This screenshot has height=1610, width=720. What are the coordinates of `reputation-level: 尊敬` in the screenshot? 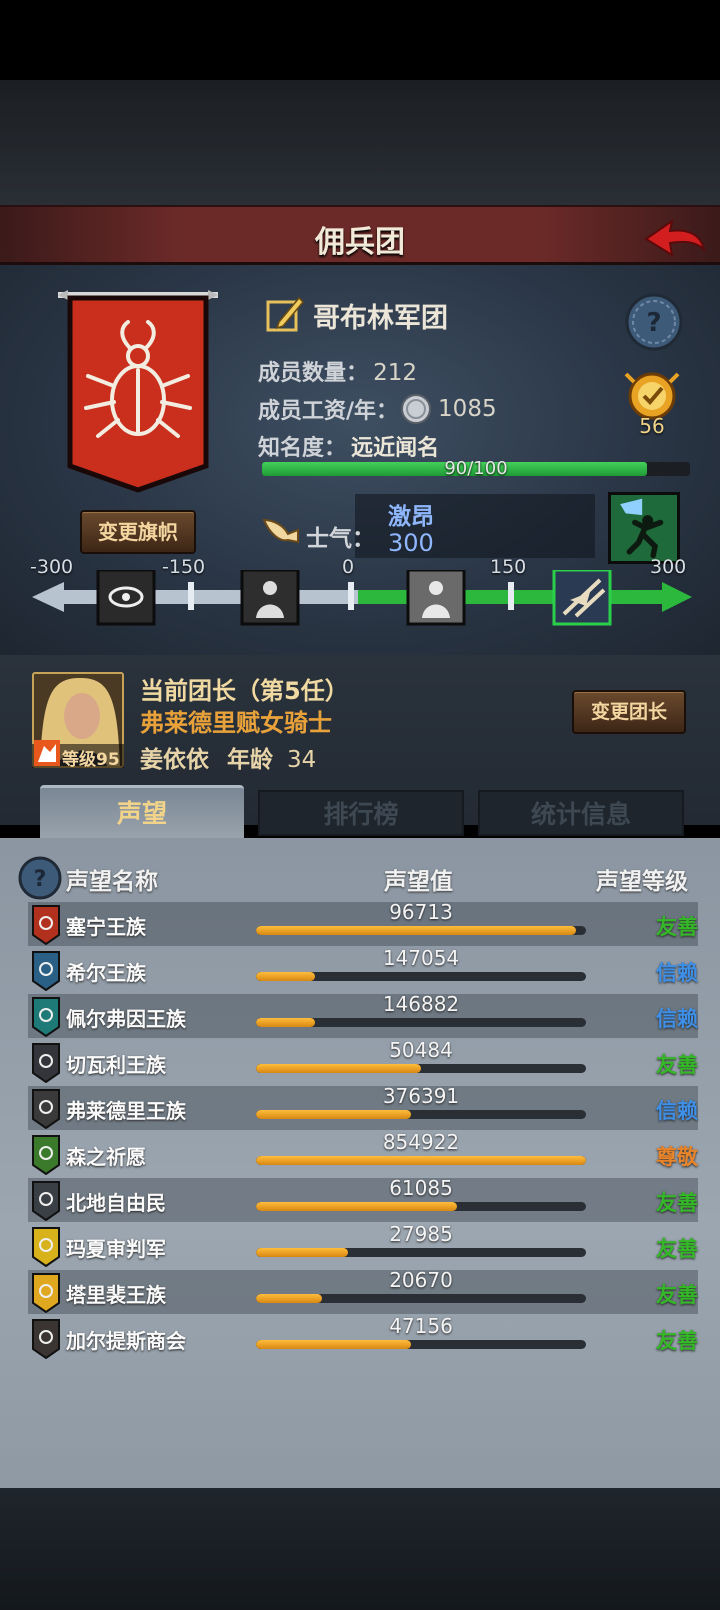 It's located at (677, 1157).